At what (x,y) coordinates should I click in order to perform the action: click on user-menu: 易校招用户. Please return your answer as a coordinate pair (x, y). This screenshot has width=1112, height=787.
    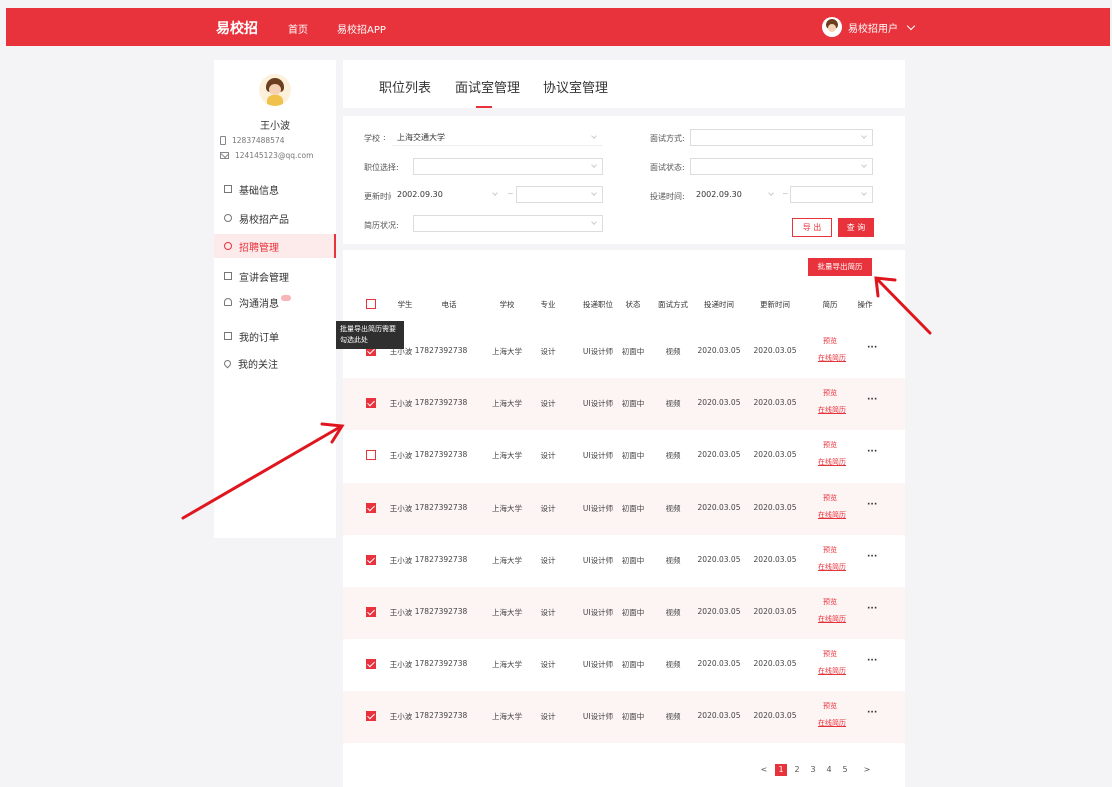
    Looking at the image, I should click on (869, 27).